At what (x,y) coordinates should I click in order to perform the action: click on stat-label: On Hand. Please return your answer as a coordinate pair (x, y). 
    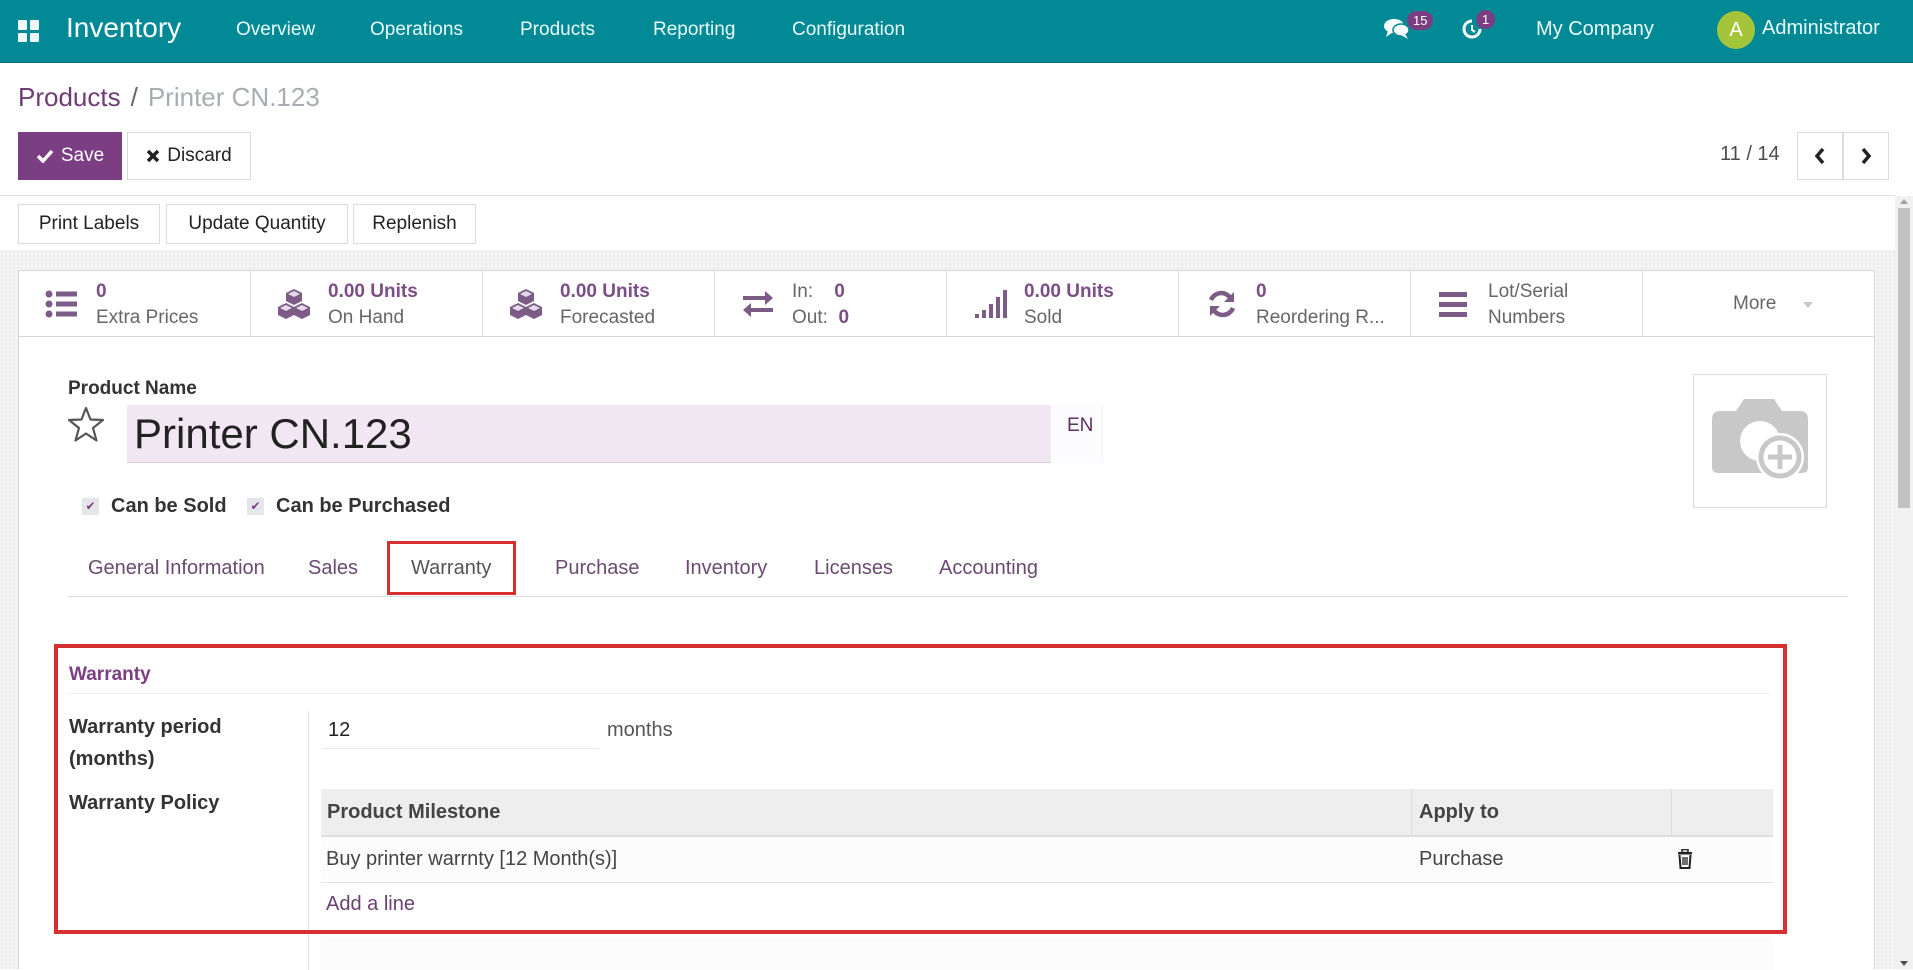
    Looking at the image, I should click on (366, 317).